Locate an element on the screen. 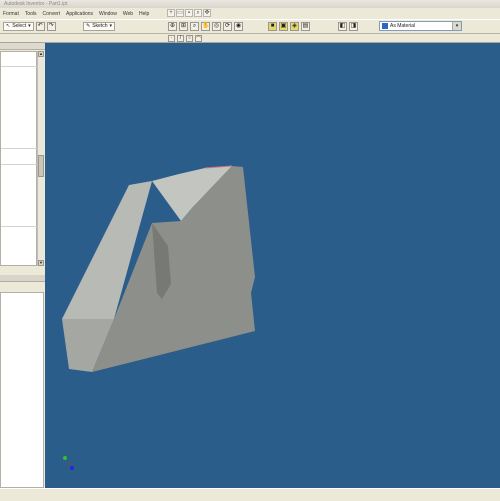  browser-header is located at coordinates (22, 278).